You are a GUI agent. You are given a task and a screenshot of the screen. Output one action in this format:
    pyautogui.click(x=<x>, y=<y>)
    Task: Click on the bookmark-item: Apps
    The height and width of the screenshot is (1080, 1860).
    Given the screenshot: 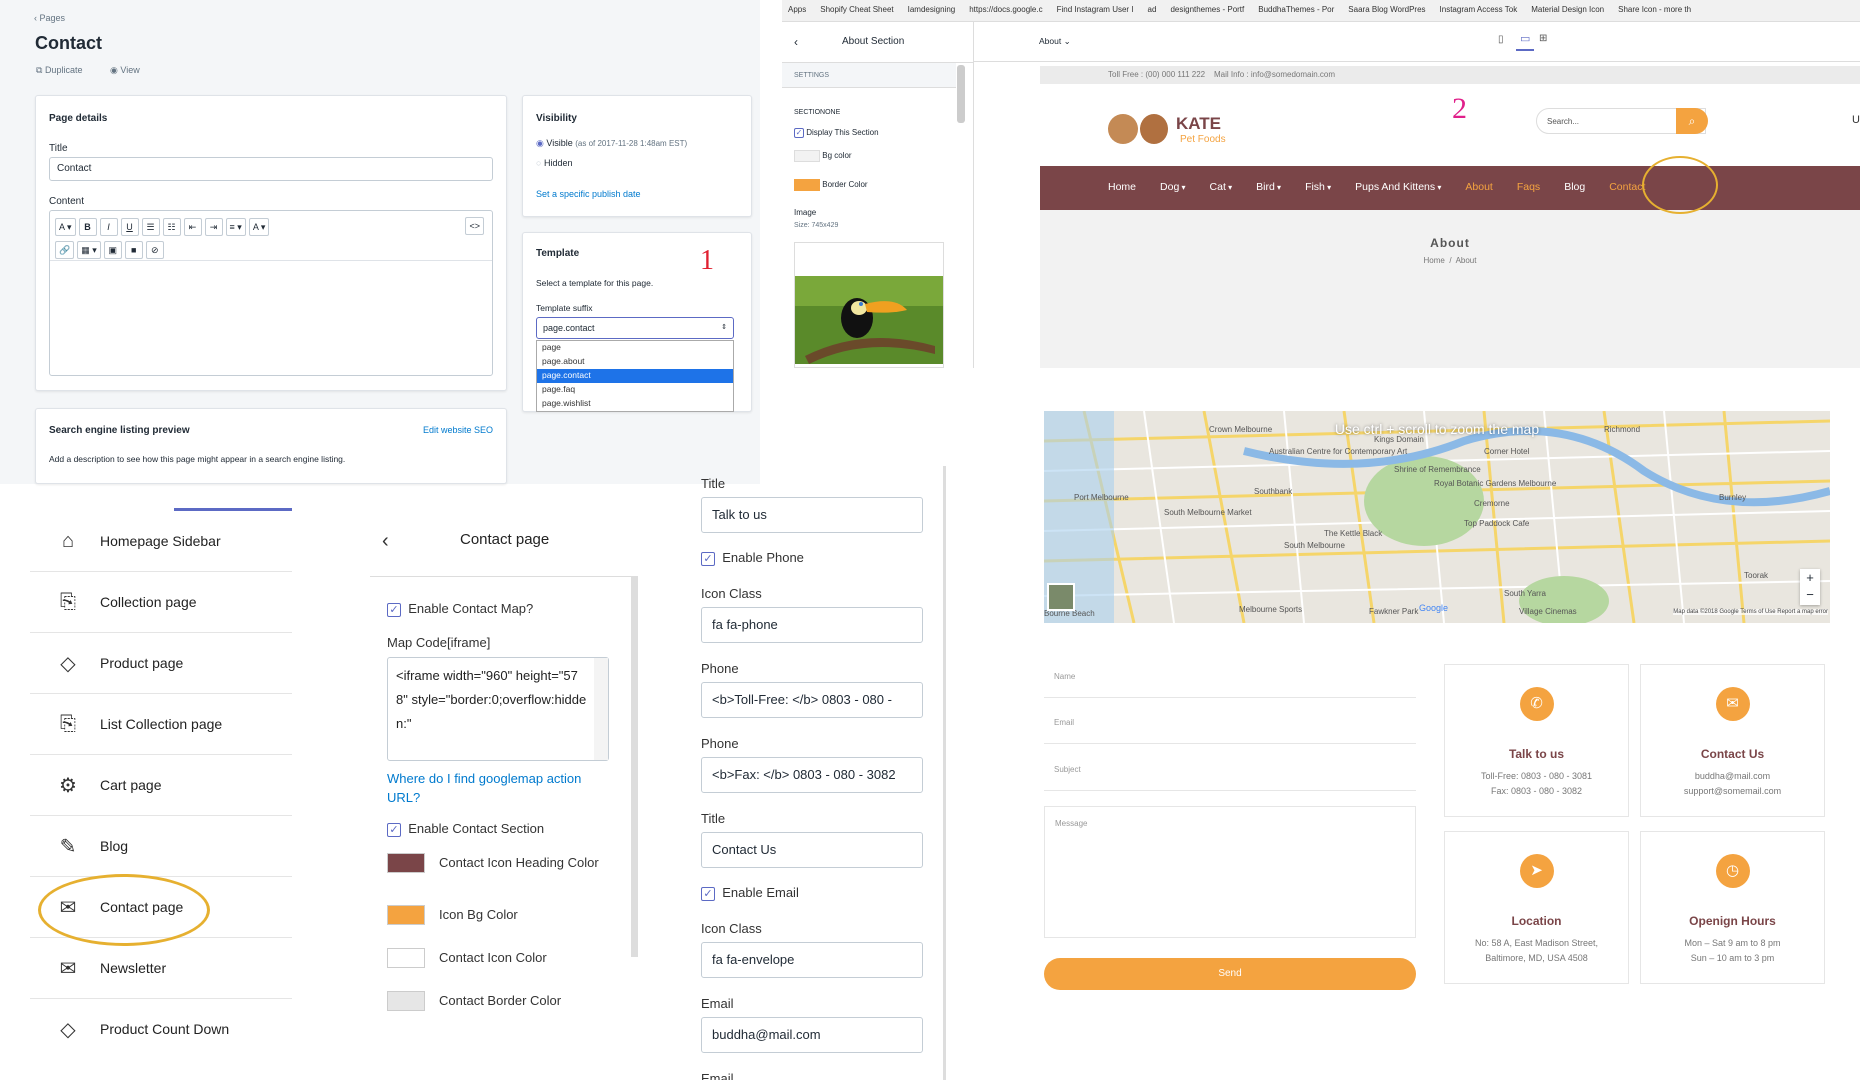 What is the action you would take?
    pyautogui.click(x=797, y=9)
    